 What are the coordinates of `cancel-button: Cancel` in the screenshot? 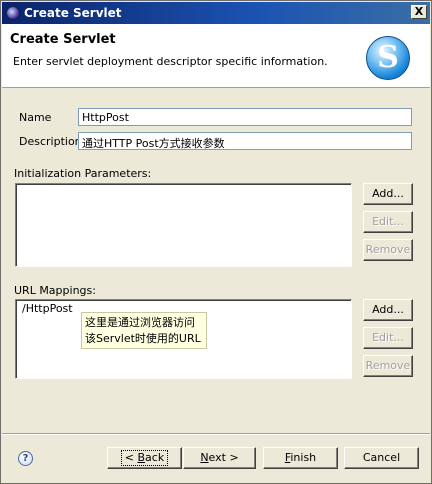 It's located at (381, 458).